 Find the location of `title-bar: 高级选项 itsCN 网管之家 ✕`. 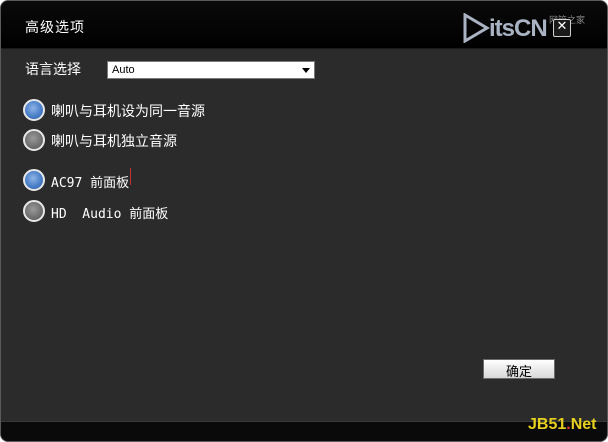

title-bar: 高级选项 itsCN 网管之家 ✕ is located at coordinates (304, 25).